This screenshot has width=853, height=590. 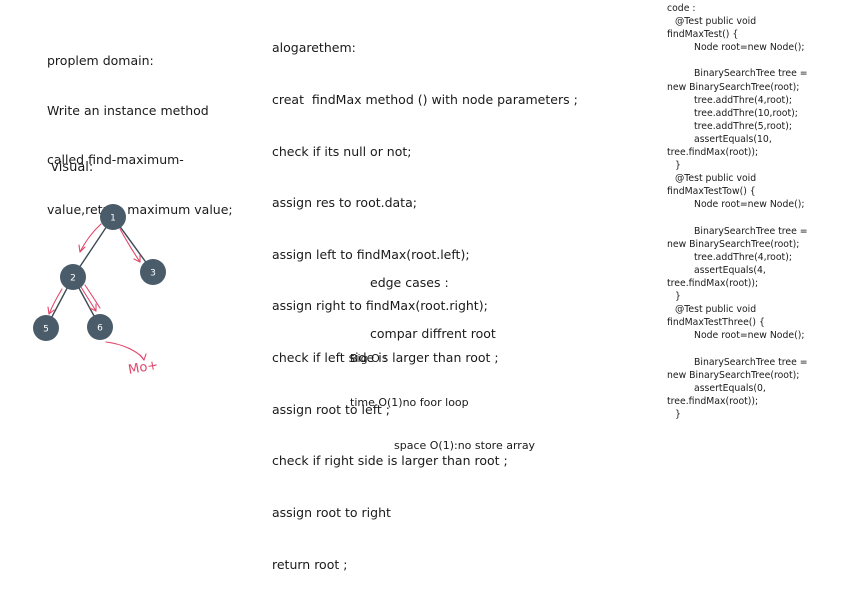 What do you see at coordinates (342, 151) in the screenshot?
I see `algorithm-step: check if its null or not;` at bounding box center [342, 151].